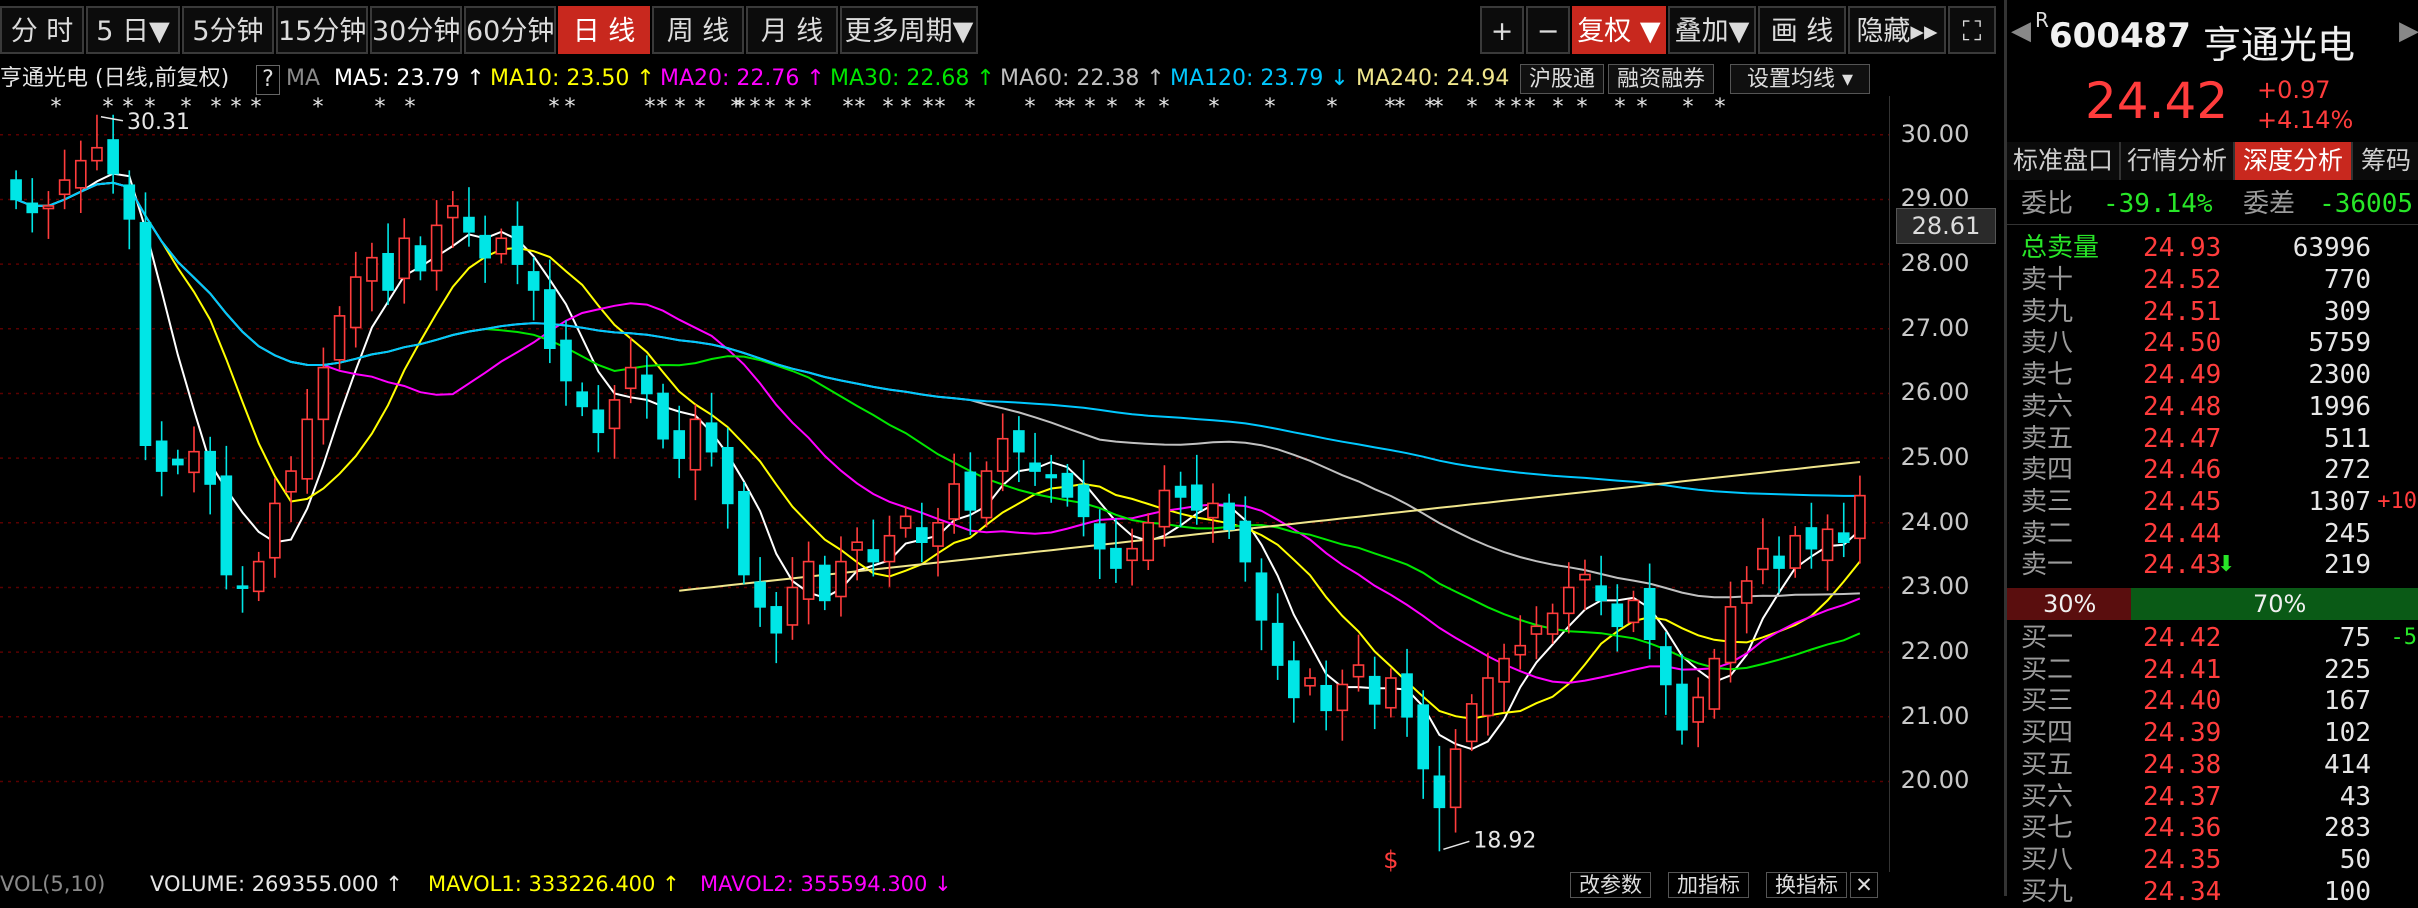  I want to click on sell-price: 24.52, so click(2182, 280).